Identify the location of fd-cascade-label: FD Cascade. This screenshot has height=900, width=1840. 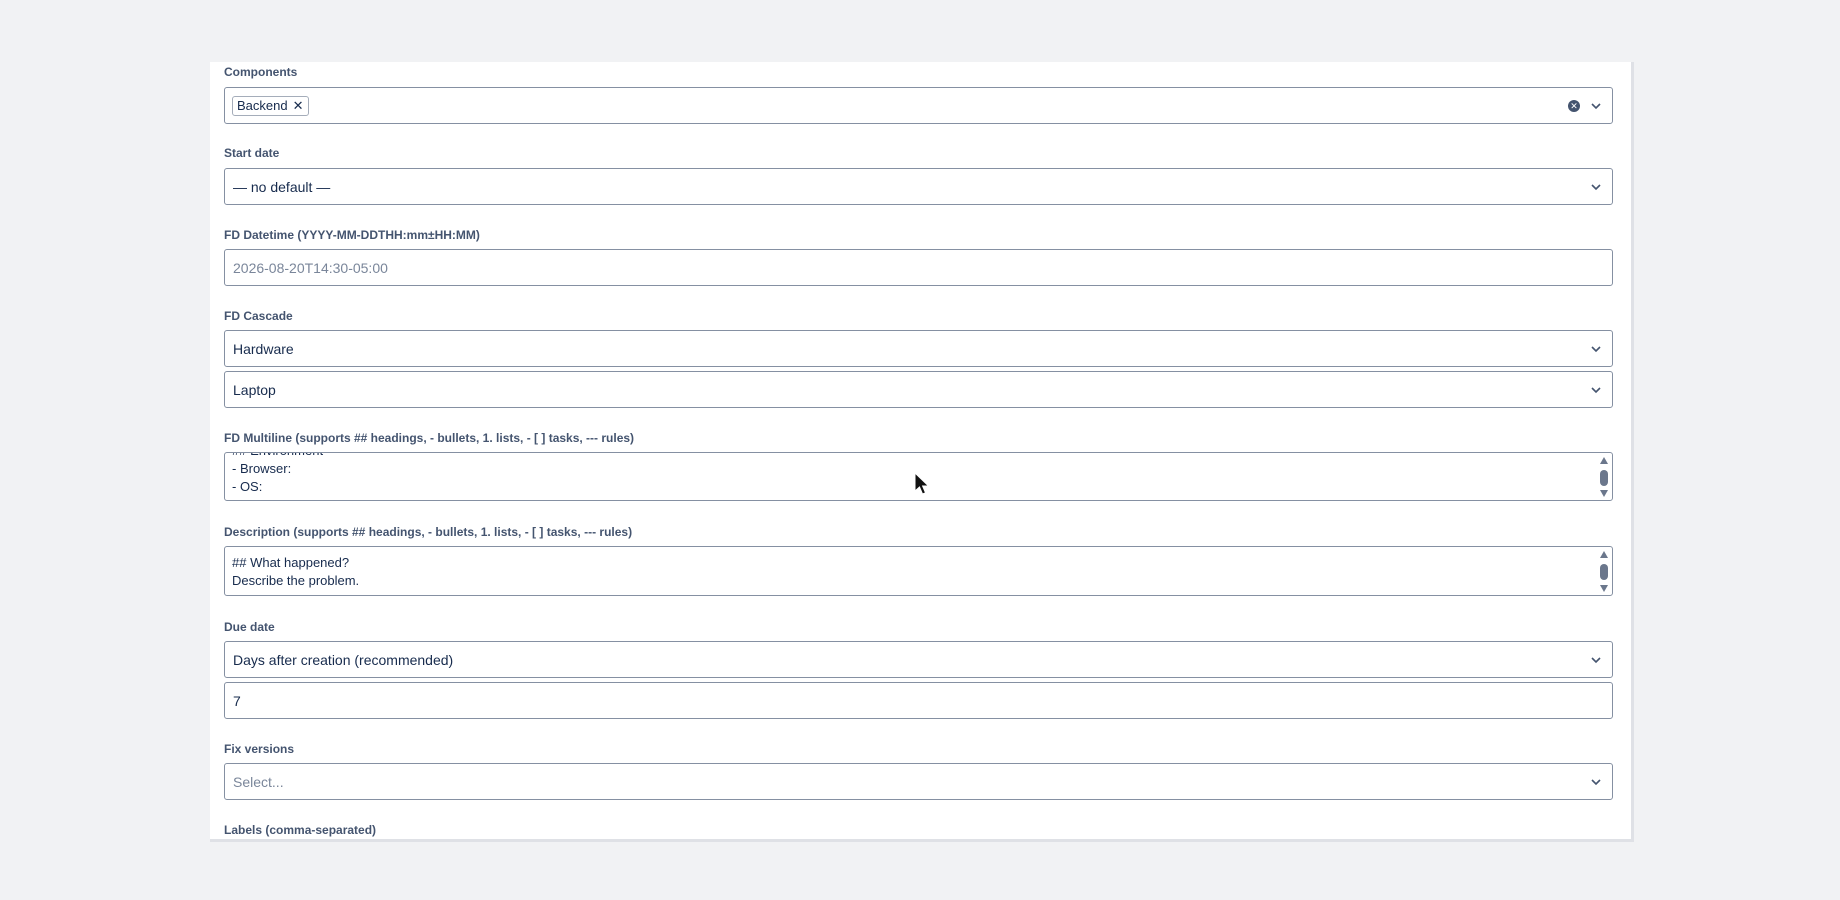
(258, 316).